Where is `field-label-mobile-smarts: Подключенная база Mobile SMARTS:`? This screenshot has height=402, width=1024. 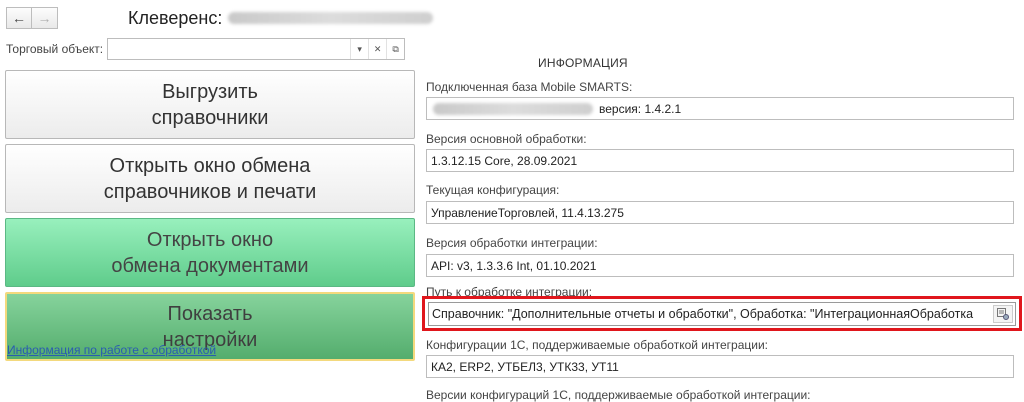
field-label-mobile-smarts: Подключенная база Mobile SMARTS: is located at coordinates (529, 87).